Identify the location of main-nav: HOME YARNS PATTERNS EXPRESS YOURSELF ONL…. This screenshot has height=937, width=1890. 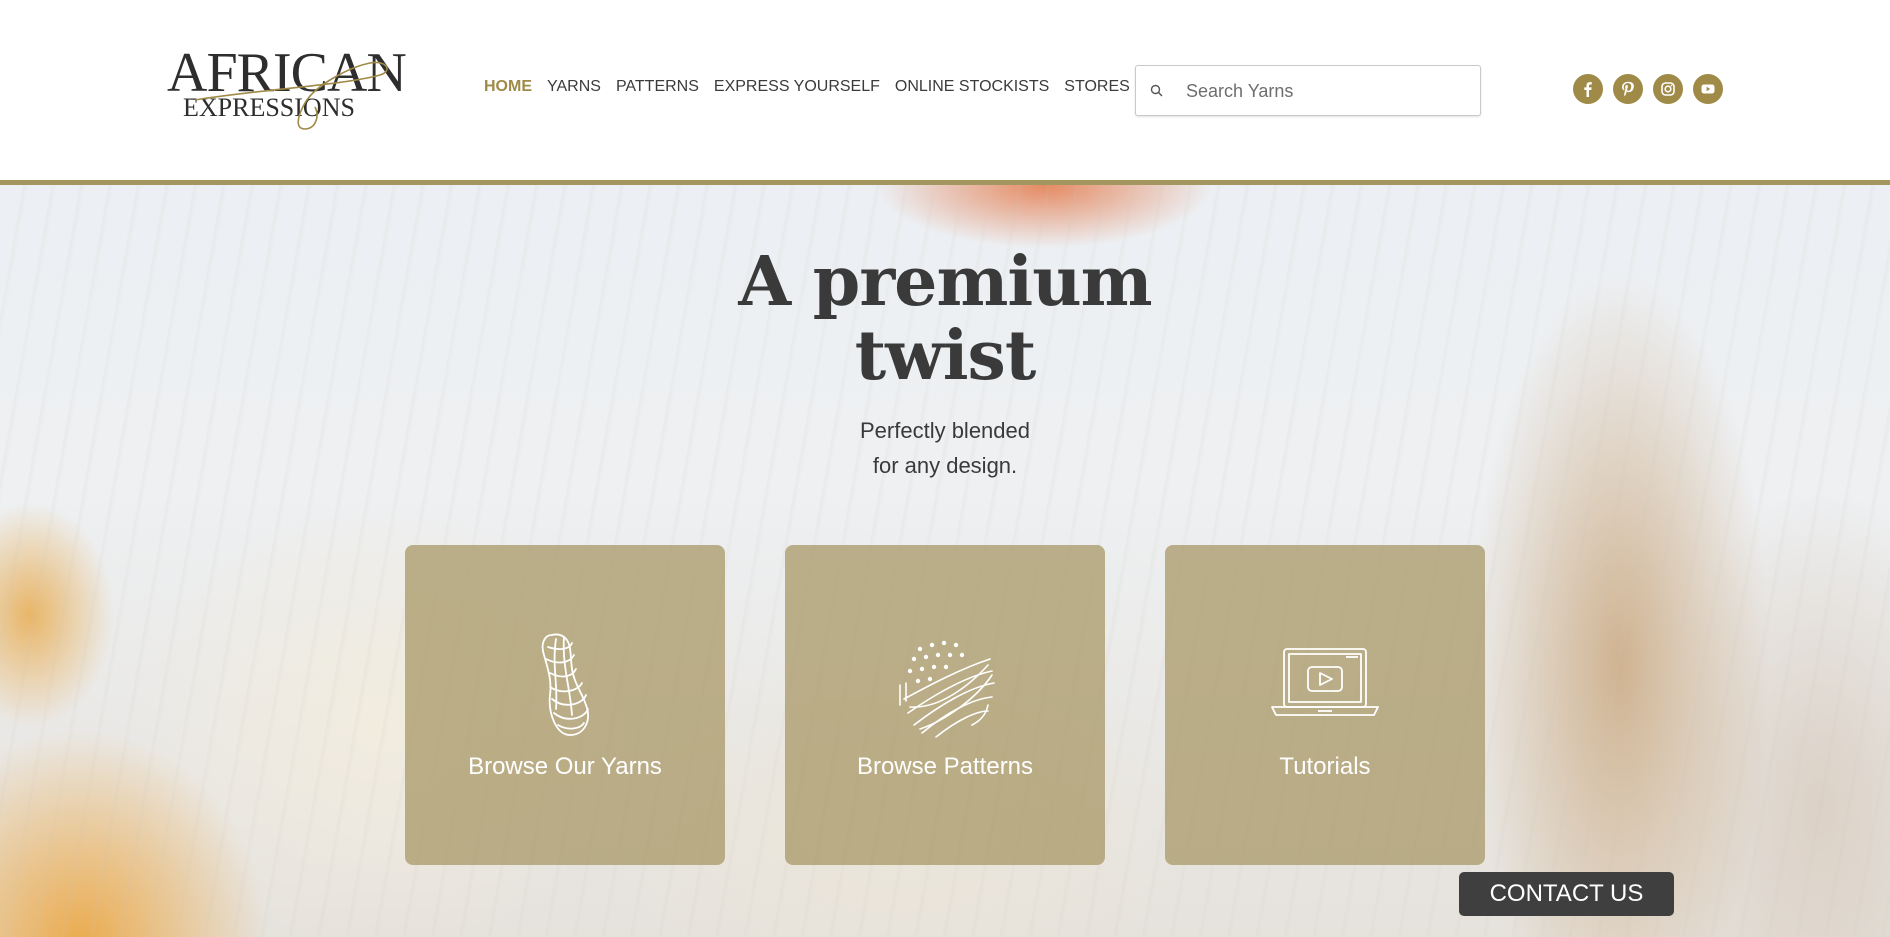
(814, 87).